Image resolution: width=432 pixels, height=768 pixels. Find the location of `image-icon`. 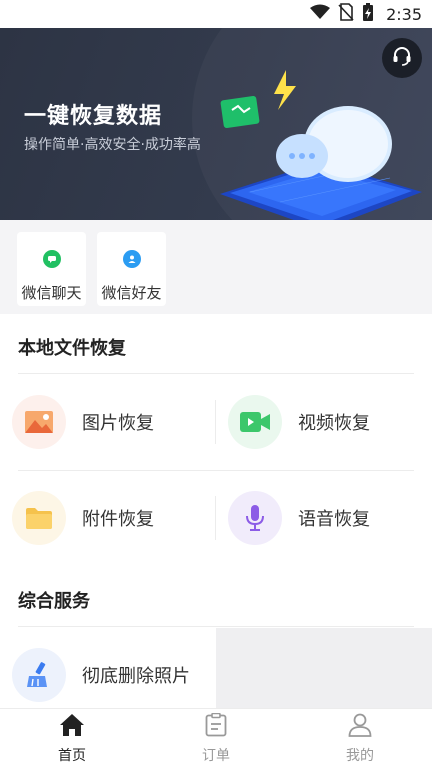

image-icon is located at coordinates (39, 422).